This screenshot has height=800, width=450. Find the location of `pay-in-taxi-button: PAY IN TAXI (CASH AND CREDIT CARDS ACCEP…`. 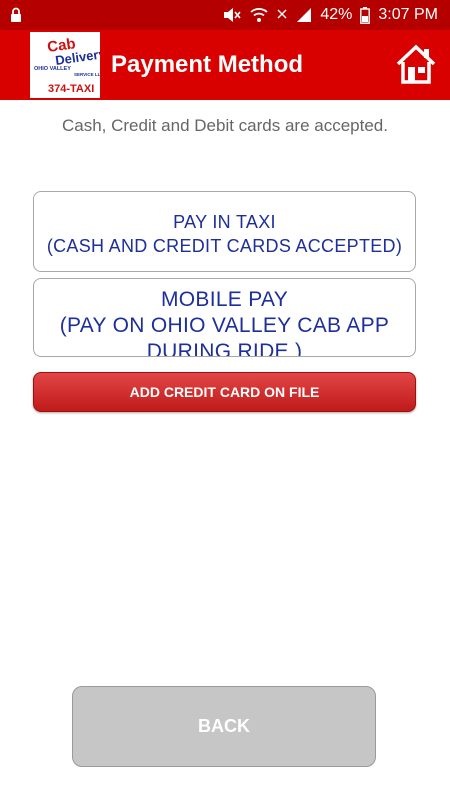

pay-in-taxi-button: PAY IN TAXI (CASH AND CREDIT CARDS ACCEP… is located at coordinates (224, 231).